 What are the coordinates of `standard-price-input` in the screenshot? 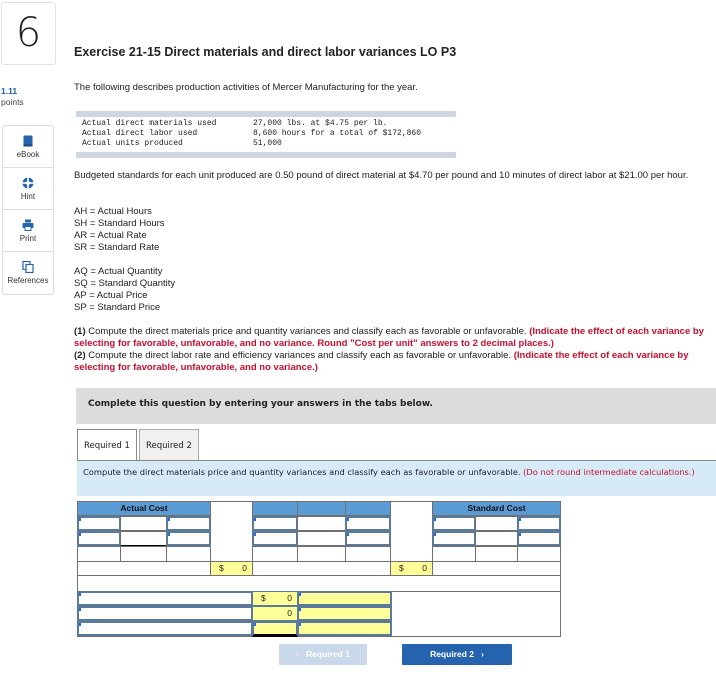 It's located at (539, 523).